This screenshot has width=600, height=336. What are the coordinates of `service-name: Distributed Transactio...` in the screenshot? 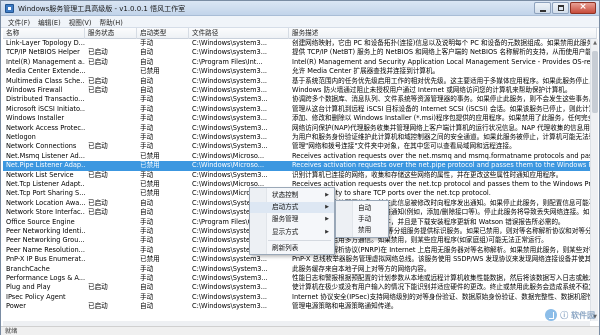 It's located at (45, 99).